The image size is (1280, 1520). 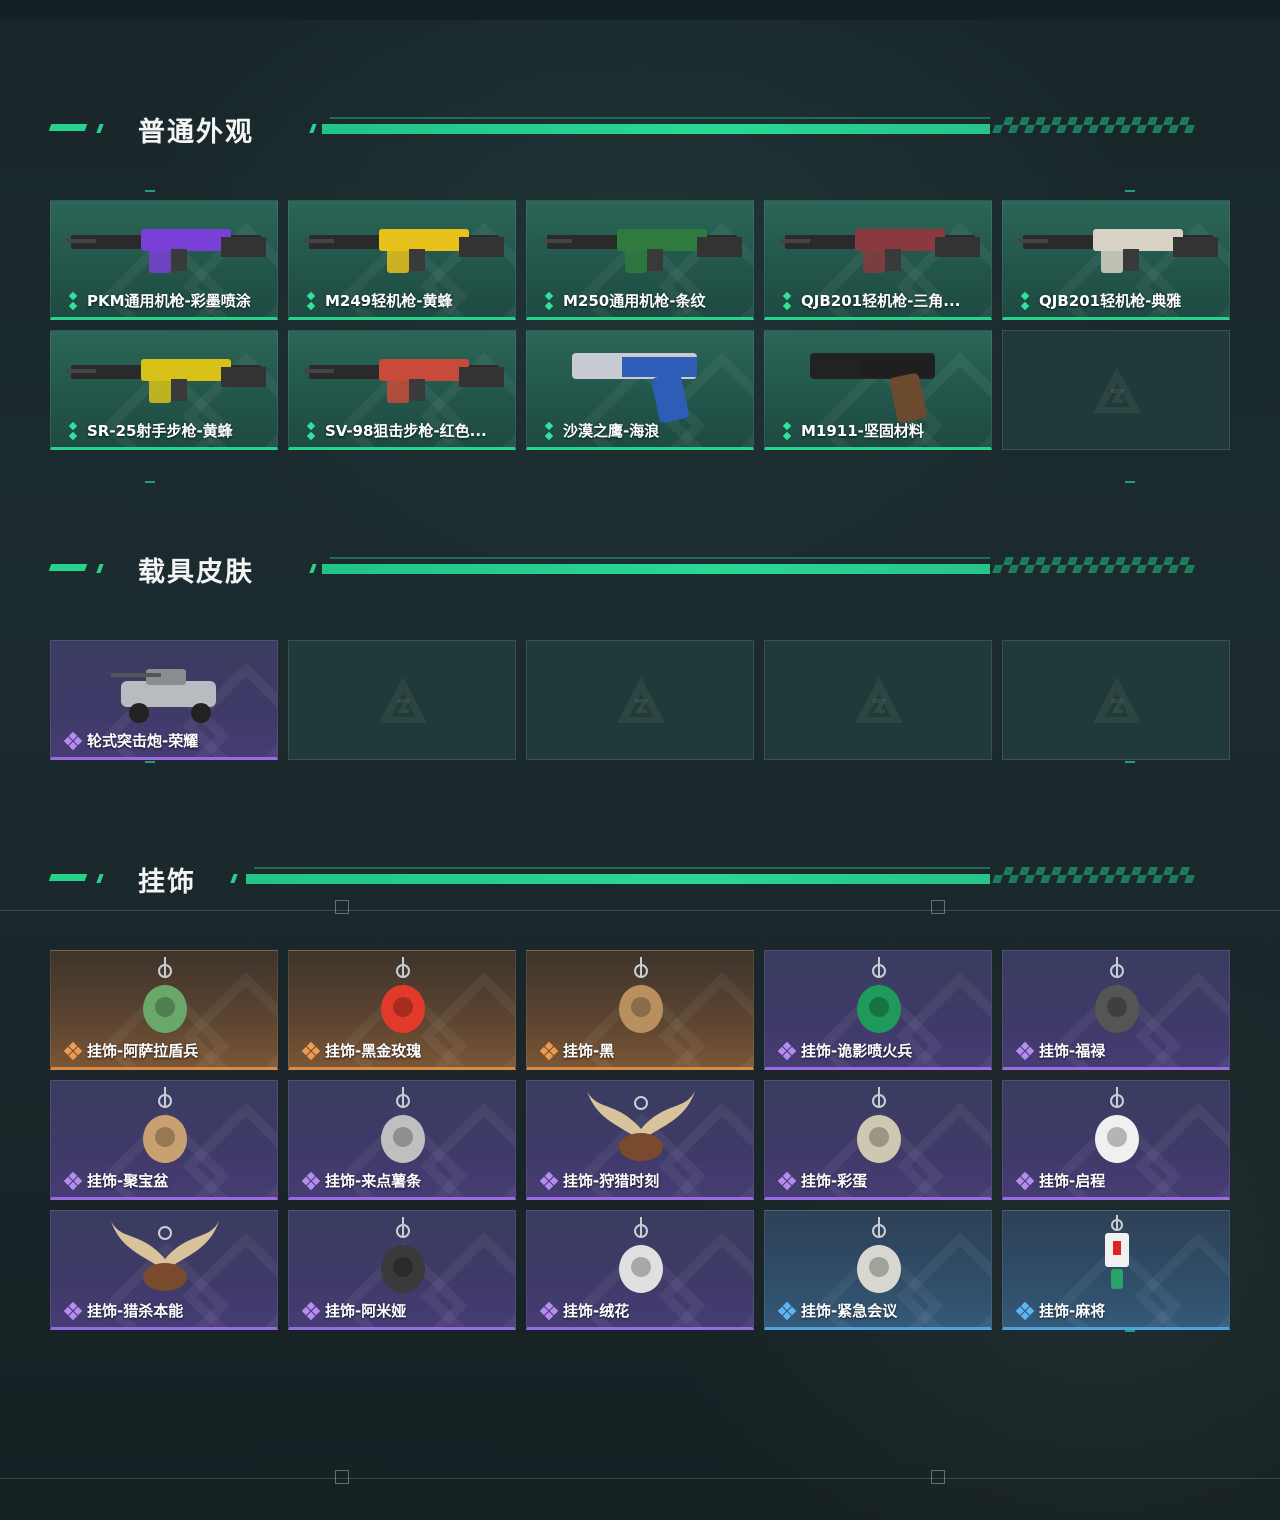 What do you see at coordinates (640, 390) in the screenshot?
I see `item-card: 沙漠之鹰-海浪` at bounding box center [640, 390].